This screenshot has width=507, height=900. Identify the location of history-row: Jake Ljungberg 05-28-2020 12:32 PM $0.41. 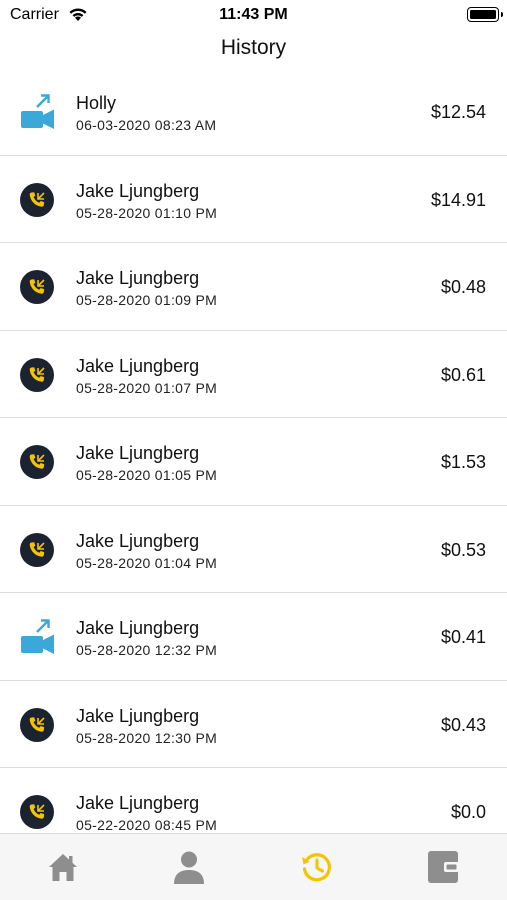
(253, 637).